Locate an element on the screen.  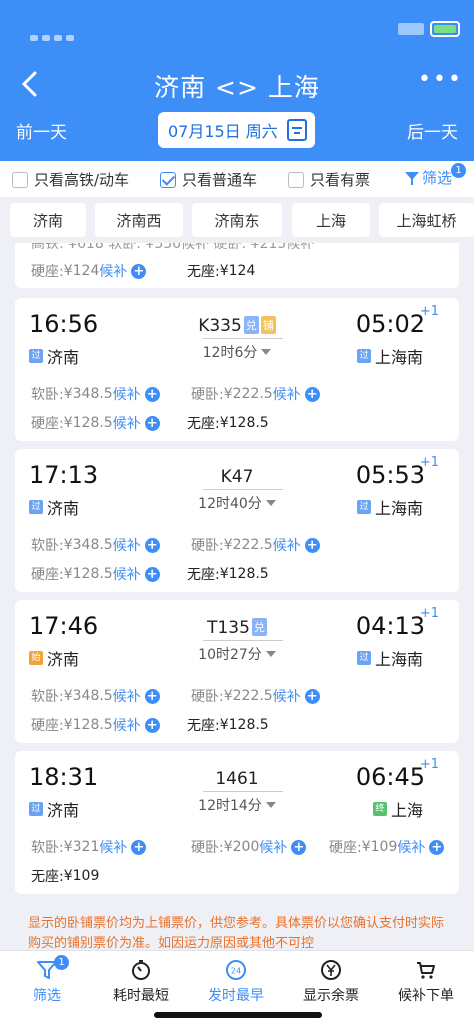
partial-seat-row: 高铁: ¥618 软卧: ¥336候补 硬卧: ¥215候补 is located at coordinates (173, 247).